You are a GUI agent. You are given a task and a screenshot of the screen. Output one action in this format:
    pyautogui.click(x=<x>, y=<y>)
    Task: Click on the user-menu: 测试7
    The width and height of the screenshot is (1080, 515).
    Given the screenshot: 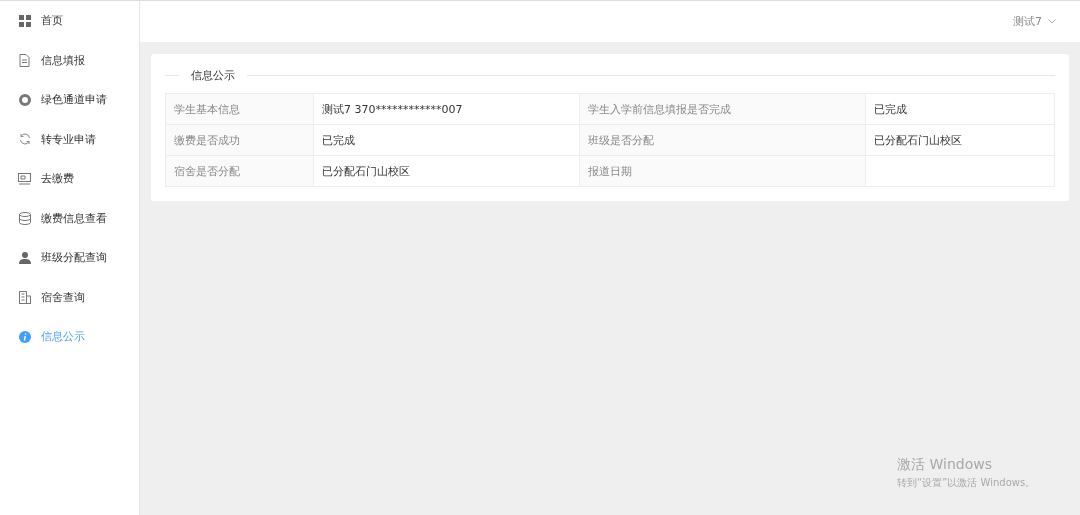 What is the action you would take?
    pyautogui.click(x=1034, y=21)
    